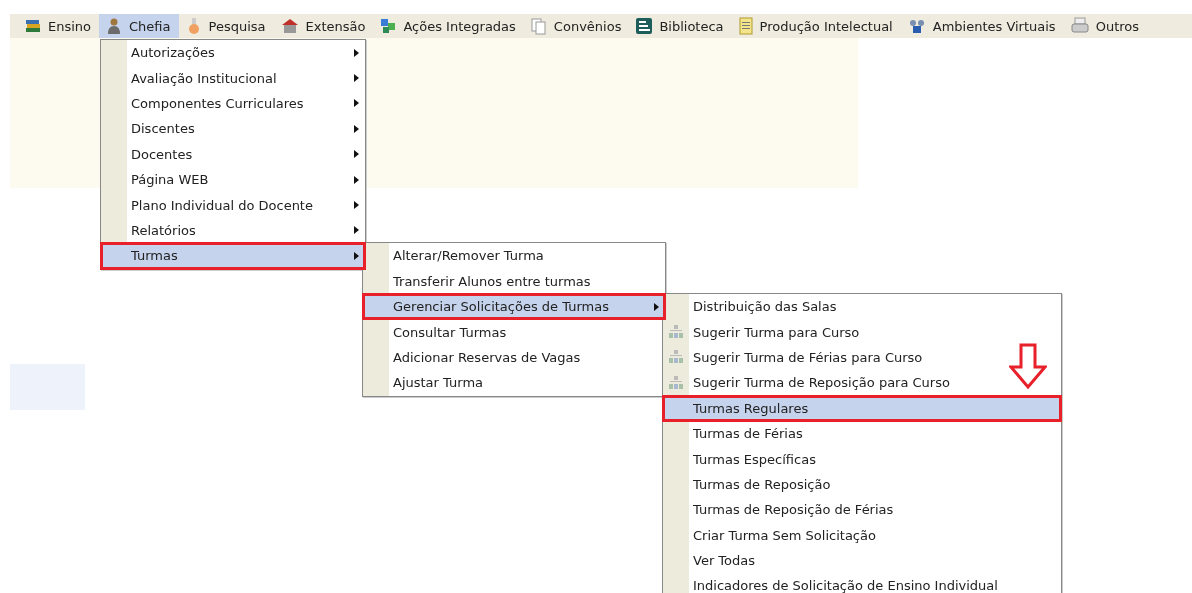 The image size is (1192, 593). What do you see at coordinates (388, 26) in the screenshot?
I see `puzzle-icon` at bounding box center [388, 26].